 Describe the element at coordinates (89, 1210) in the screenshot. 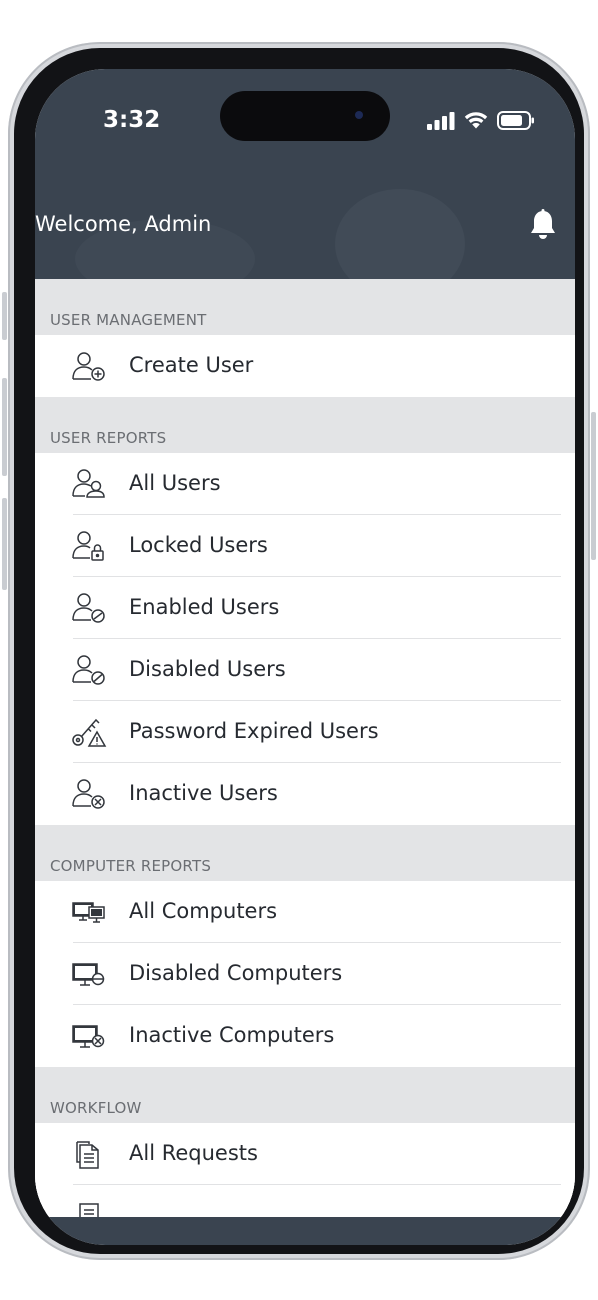

I see `document-icon` at that location.